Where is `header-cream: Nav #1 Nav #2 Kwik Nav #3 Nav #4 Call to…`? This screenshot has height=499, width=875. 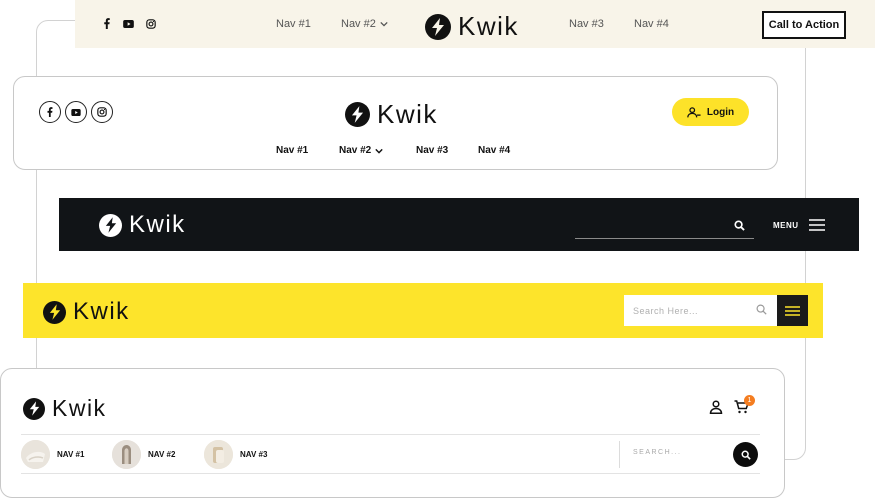
header-cream: Nav #1 Nav #2 Kwik Nav #3 Nav #4 Call to… is located at coordinates (475, 24).